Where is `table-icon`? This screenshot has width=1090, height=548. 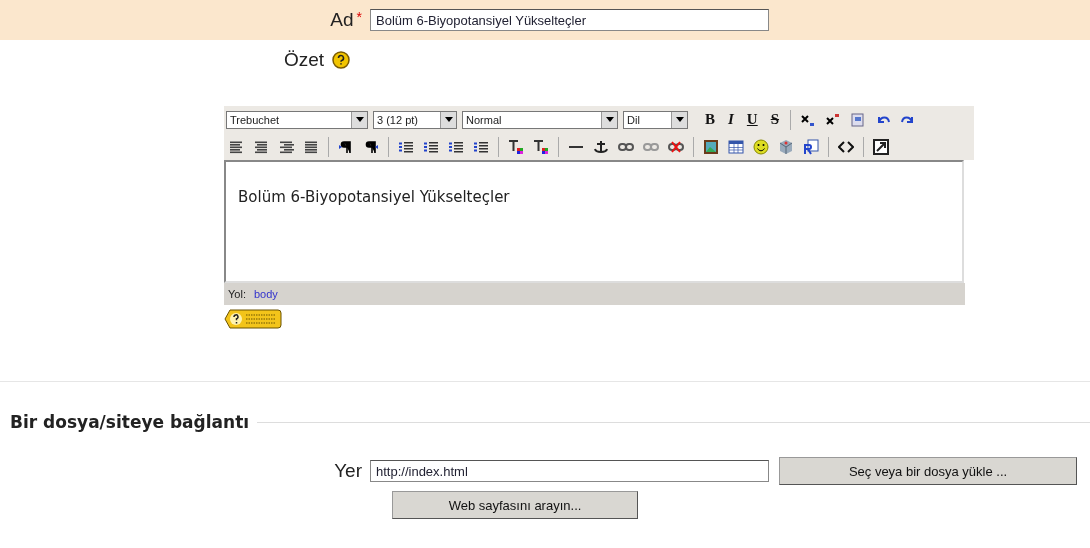 table-icon is located at coordinates (736, 146).